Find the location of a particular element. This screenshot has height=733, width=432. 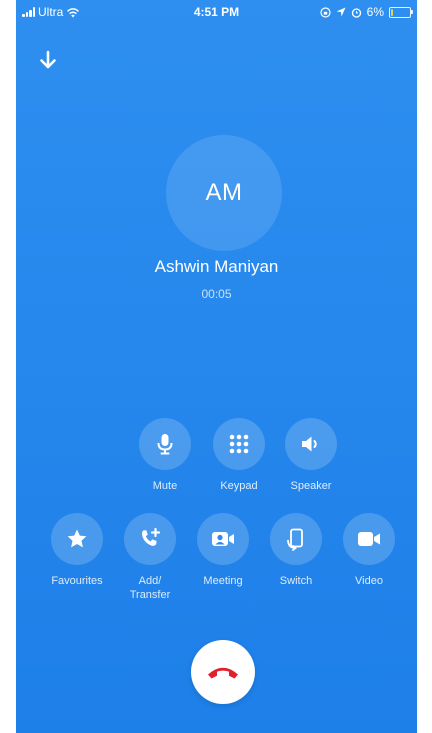

microphone-icon is located at coordinates (165, 444).